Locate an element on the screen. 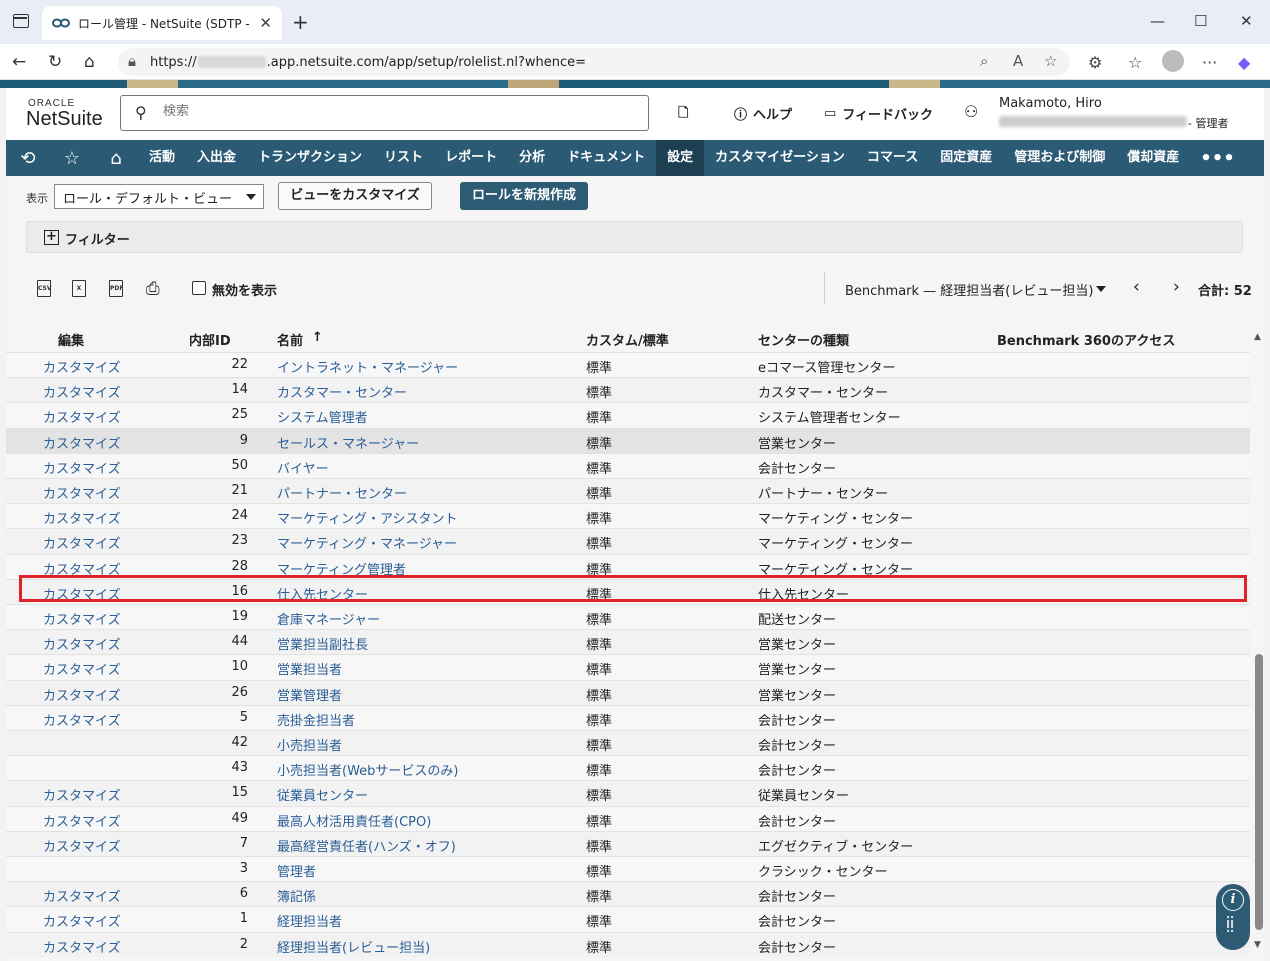  col-custom-standard: カスタム/標準 is located at coordinates (627, 339).